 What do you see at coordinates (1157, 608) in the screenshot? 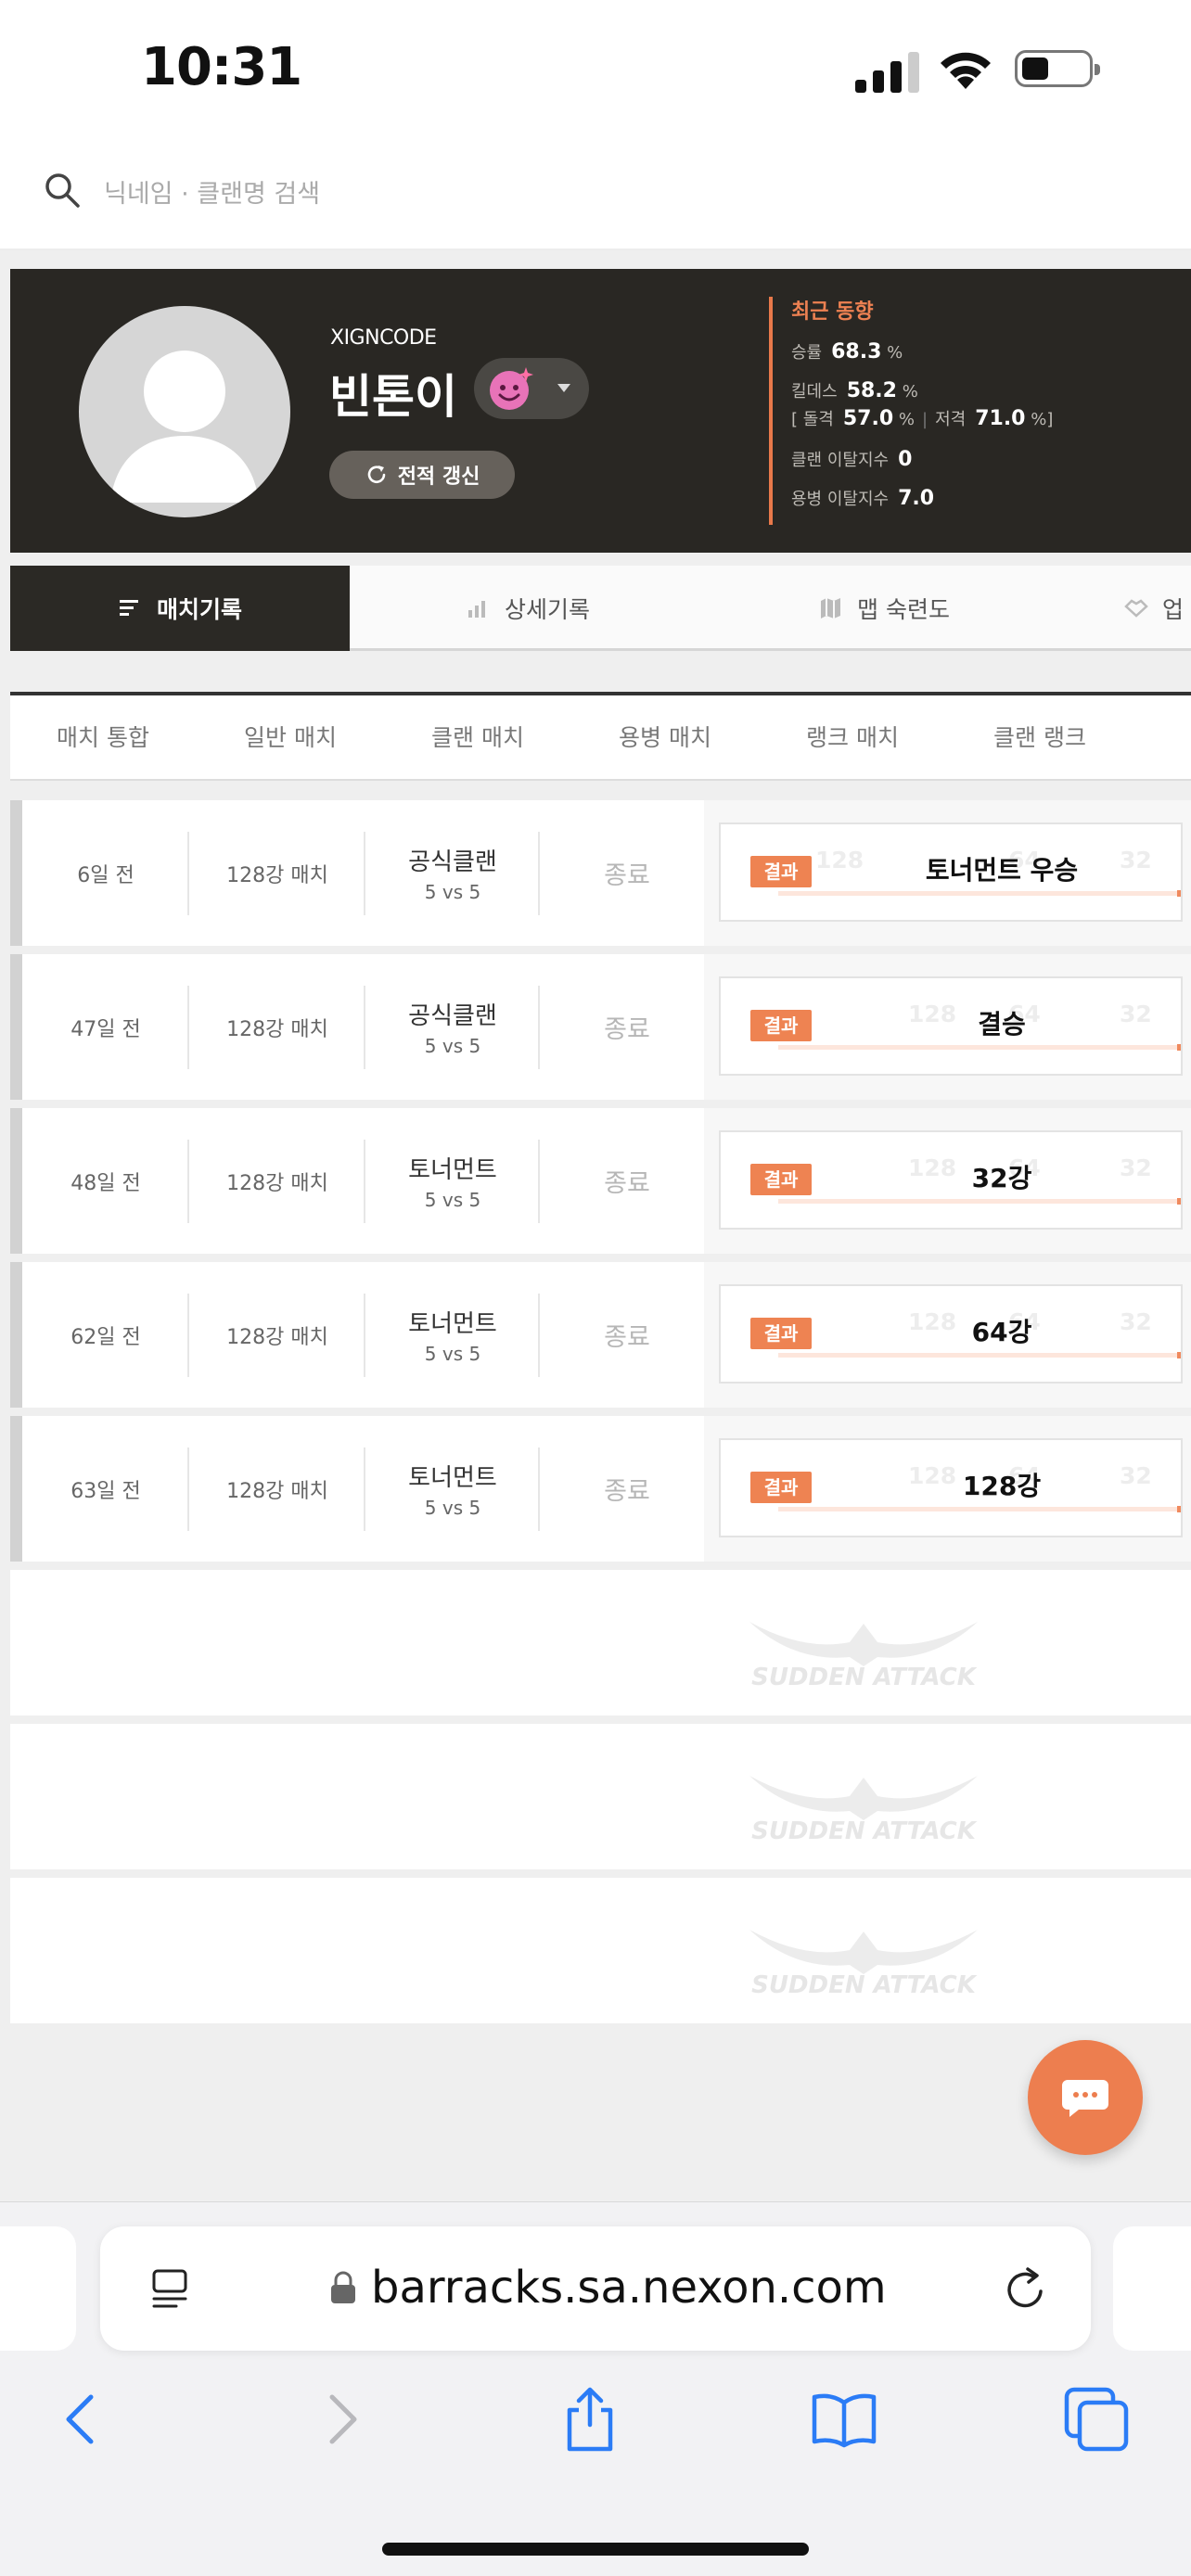
I see `tab-more: 업` at bounding box center [1157, 608].